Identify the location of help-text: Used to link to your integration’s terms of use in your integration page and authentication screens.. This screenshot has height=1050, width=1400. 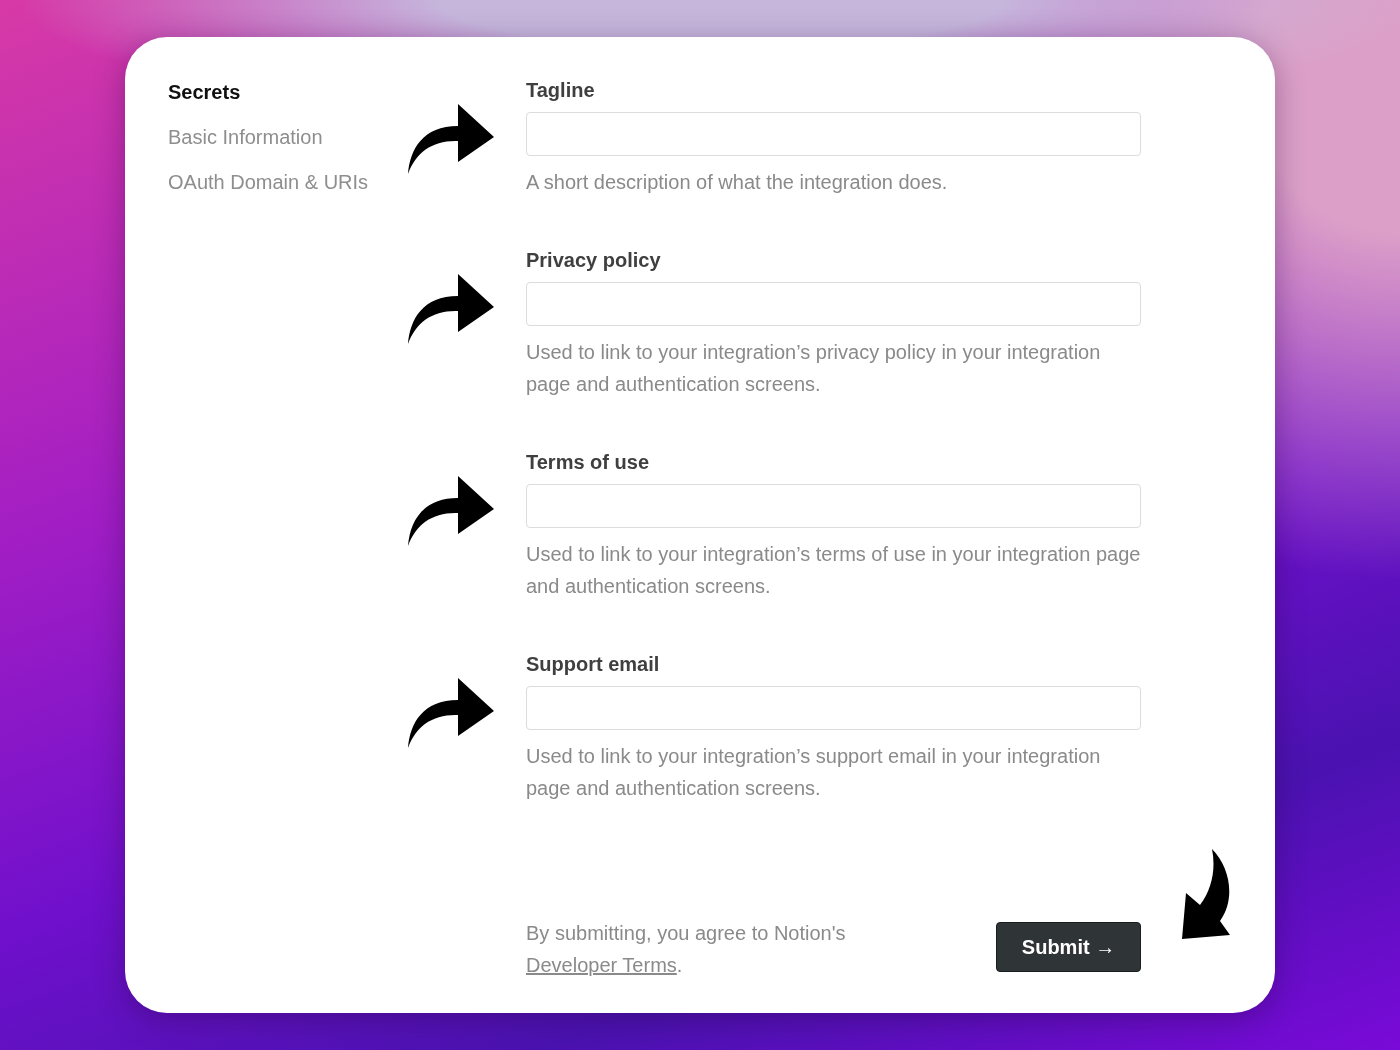
(833, 570).